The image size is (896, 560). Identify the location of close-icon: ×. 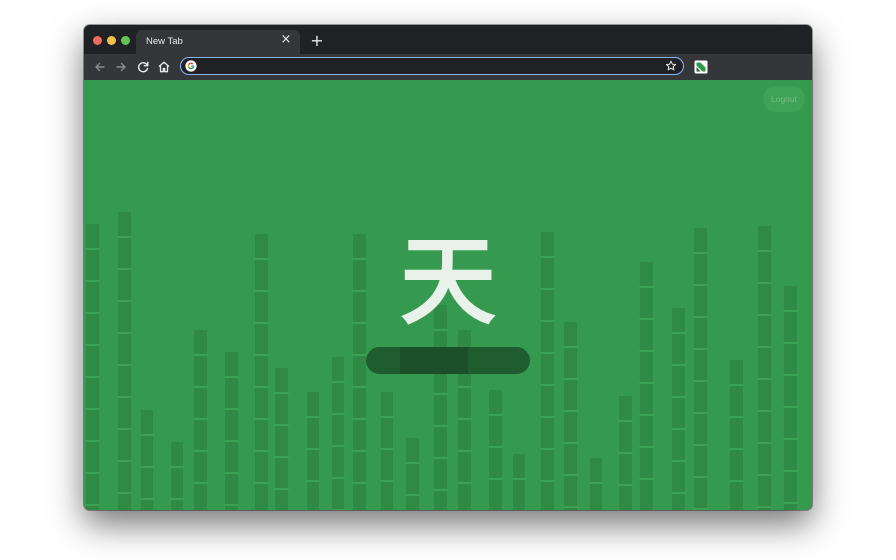
(286, 40).